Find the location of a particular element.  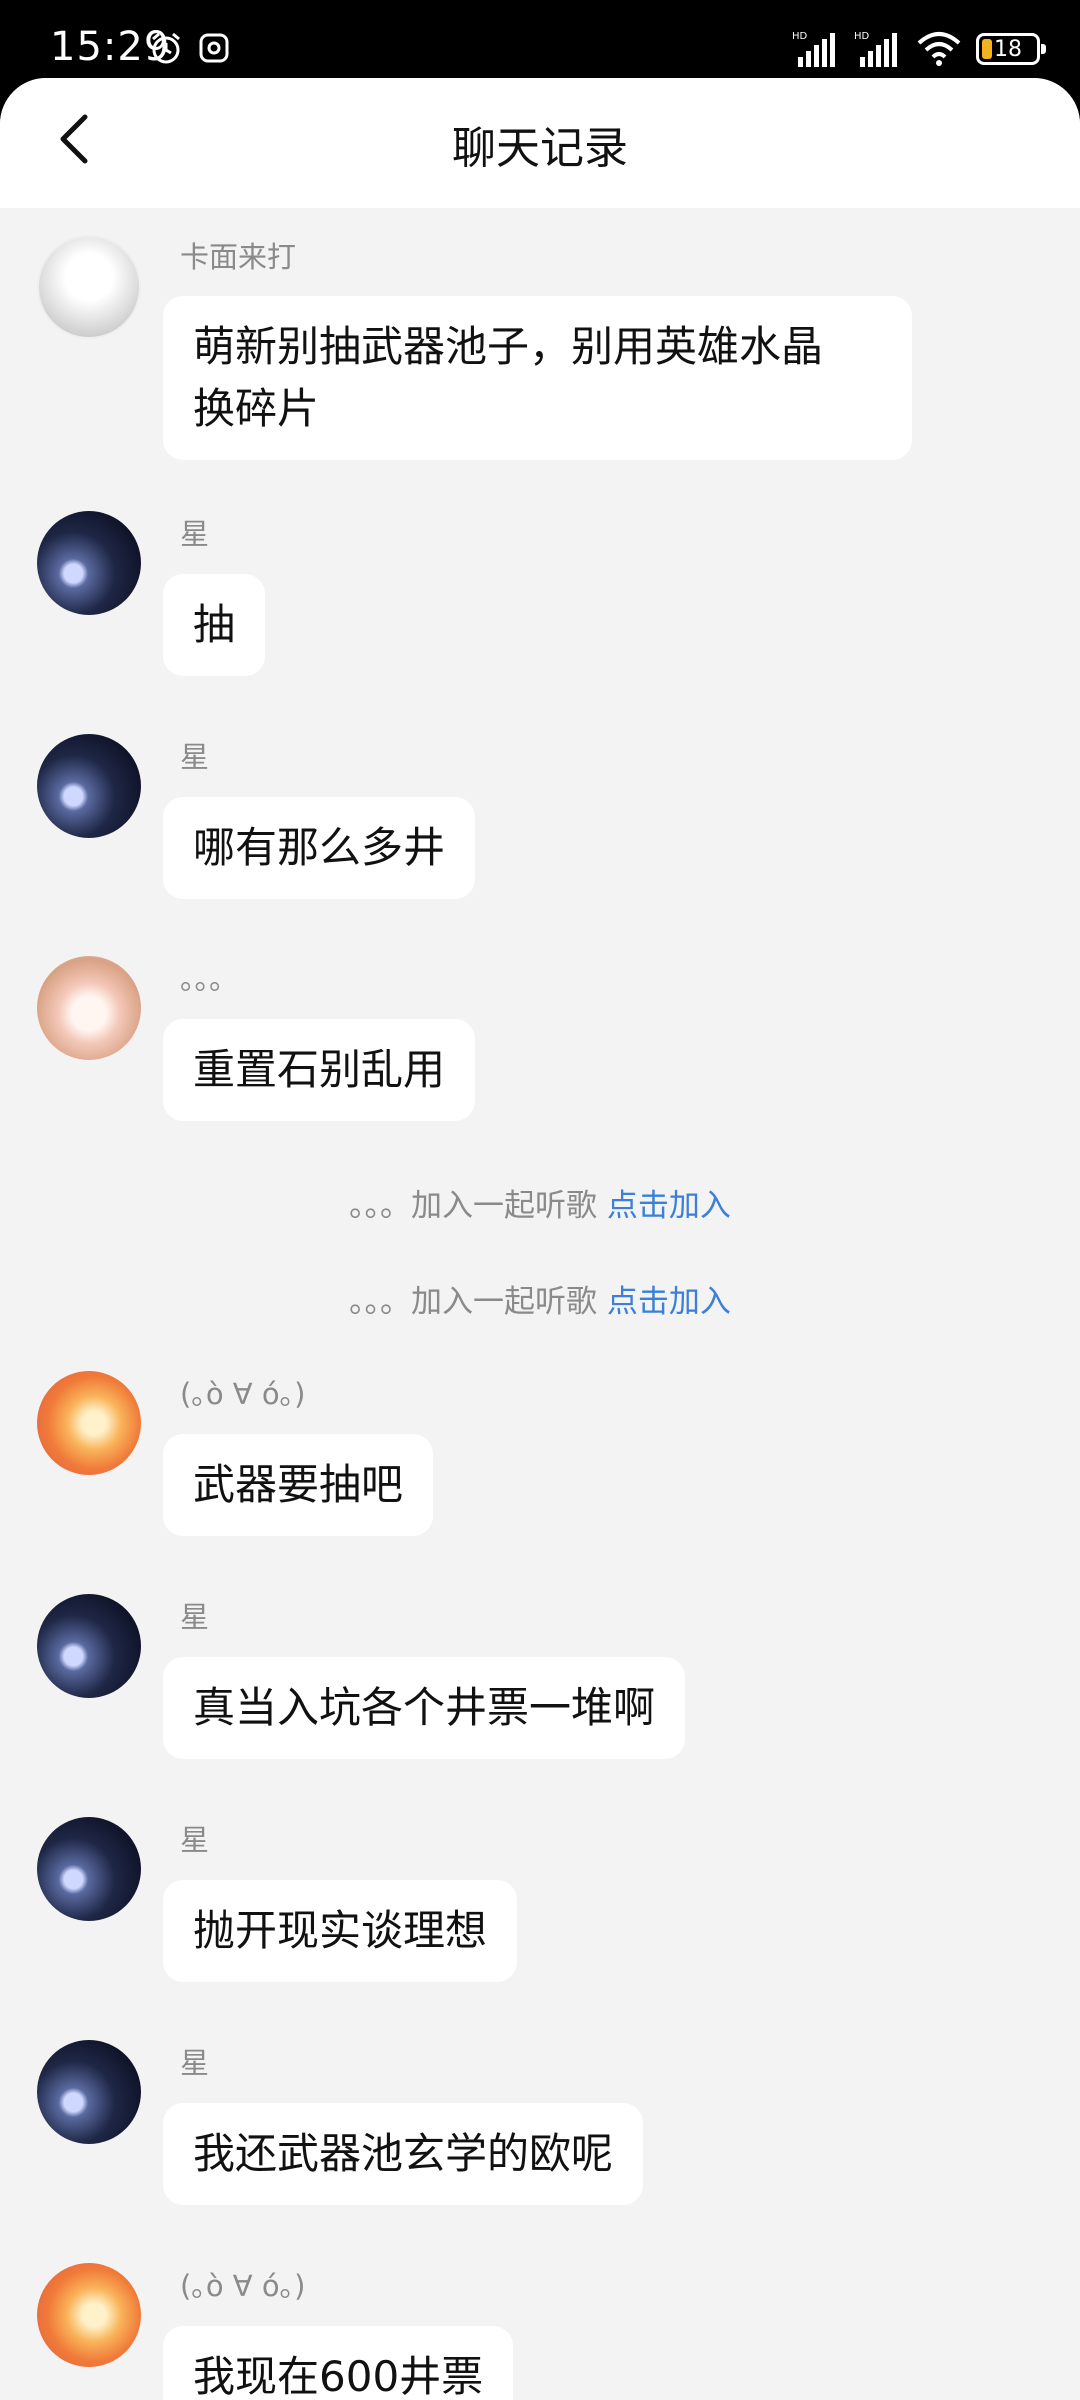

message-bubble: 我还武器池玄学的欧呢 is located at coordinates (403, 2154).